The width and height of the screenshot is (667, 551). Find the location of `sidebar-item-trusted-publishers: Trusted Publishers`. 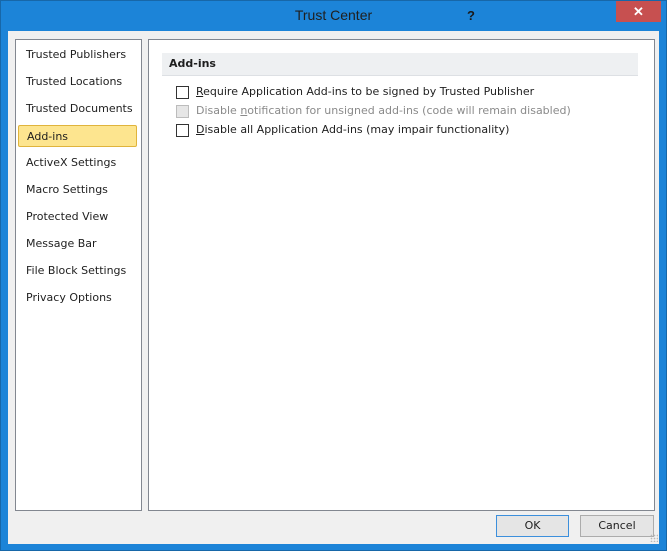

sidebar-item-trusted-publishers: Trusted Publishers is located at coordinates (77, 55).